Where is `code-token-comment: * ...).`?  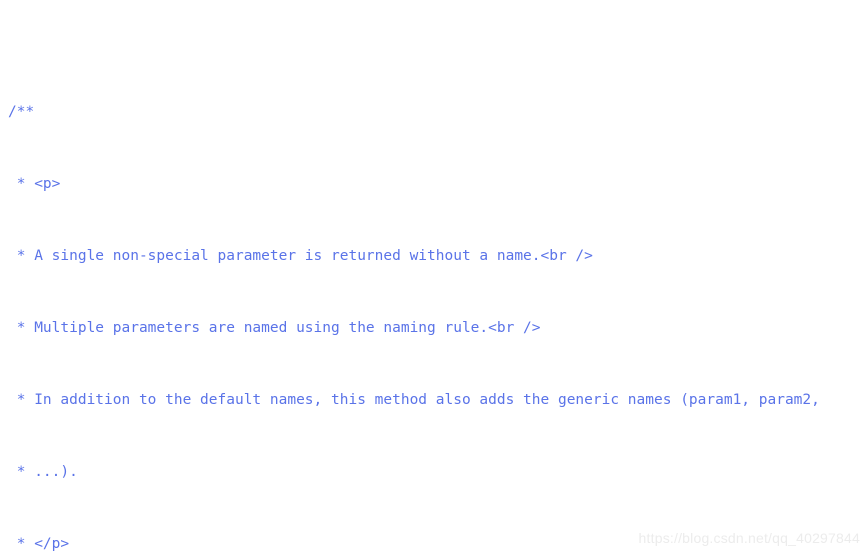
code-token-comment: * ...). is located at coordinates (43, 472).